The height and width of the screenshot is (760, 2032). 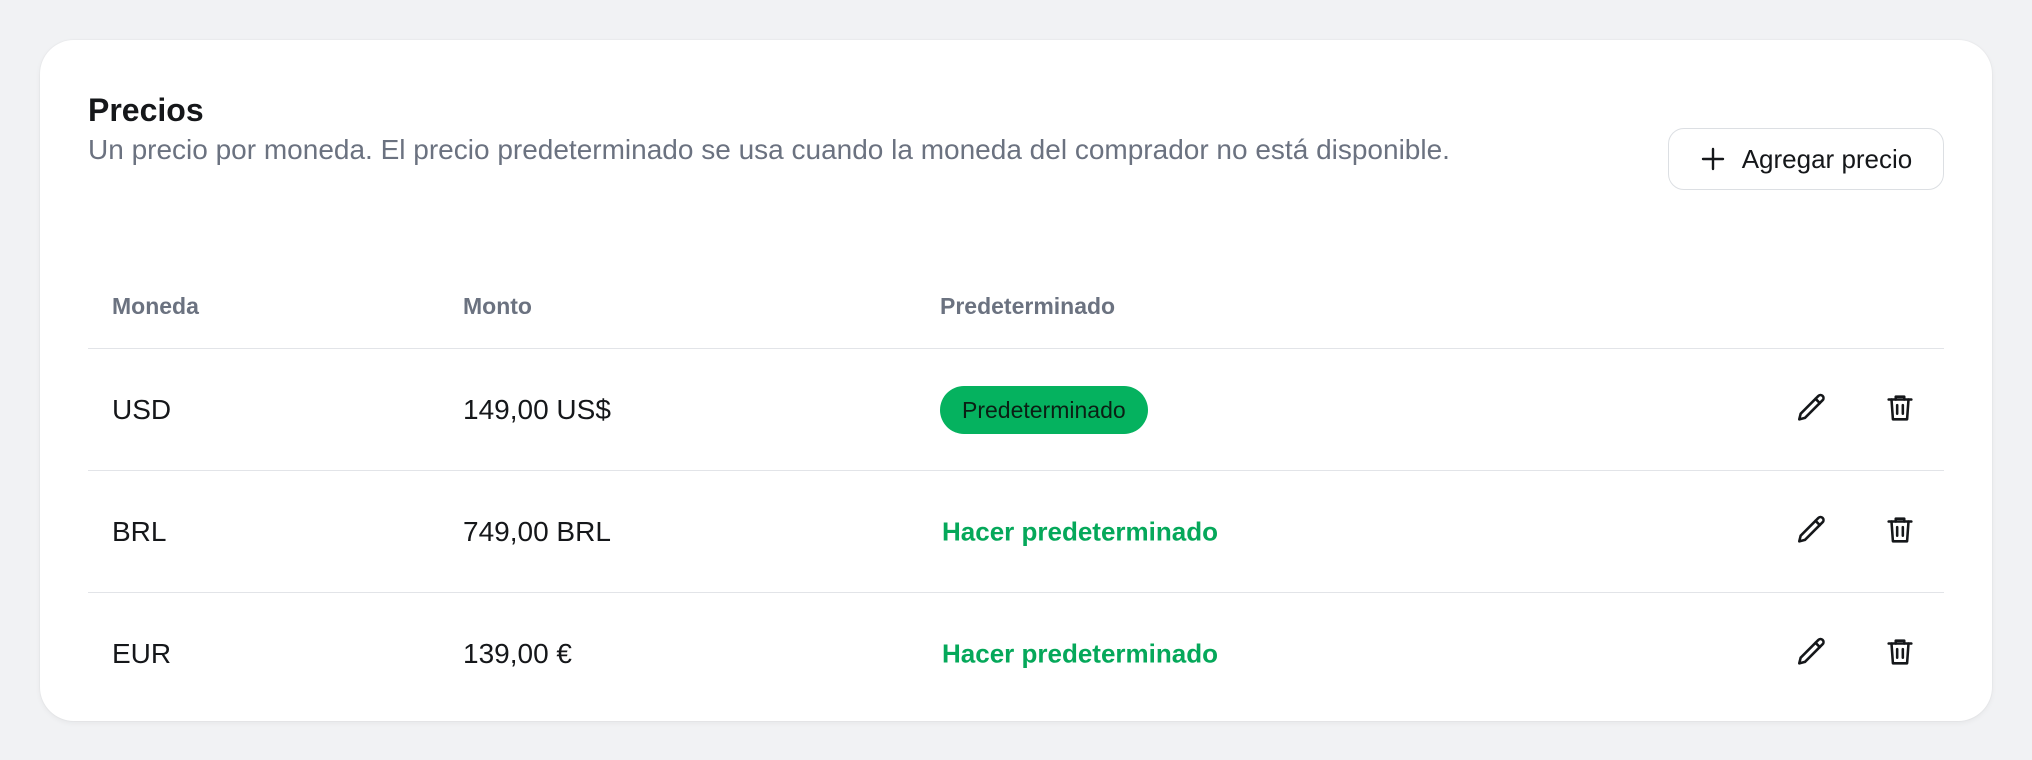 I want to click on table-header: Moneda Monto Predeterminado, so click(x=1016, y=294).